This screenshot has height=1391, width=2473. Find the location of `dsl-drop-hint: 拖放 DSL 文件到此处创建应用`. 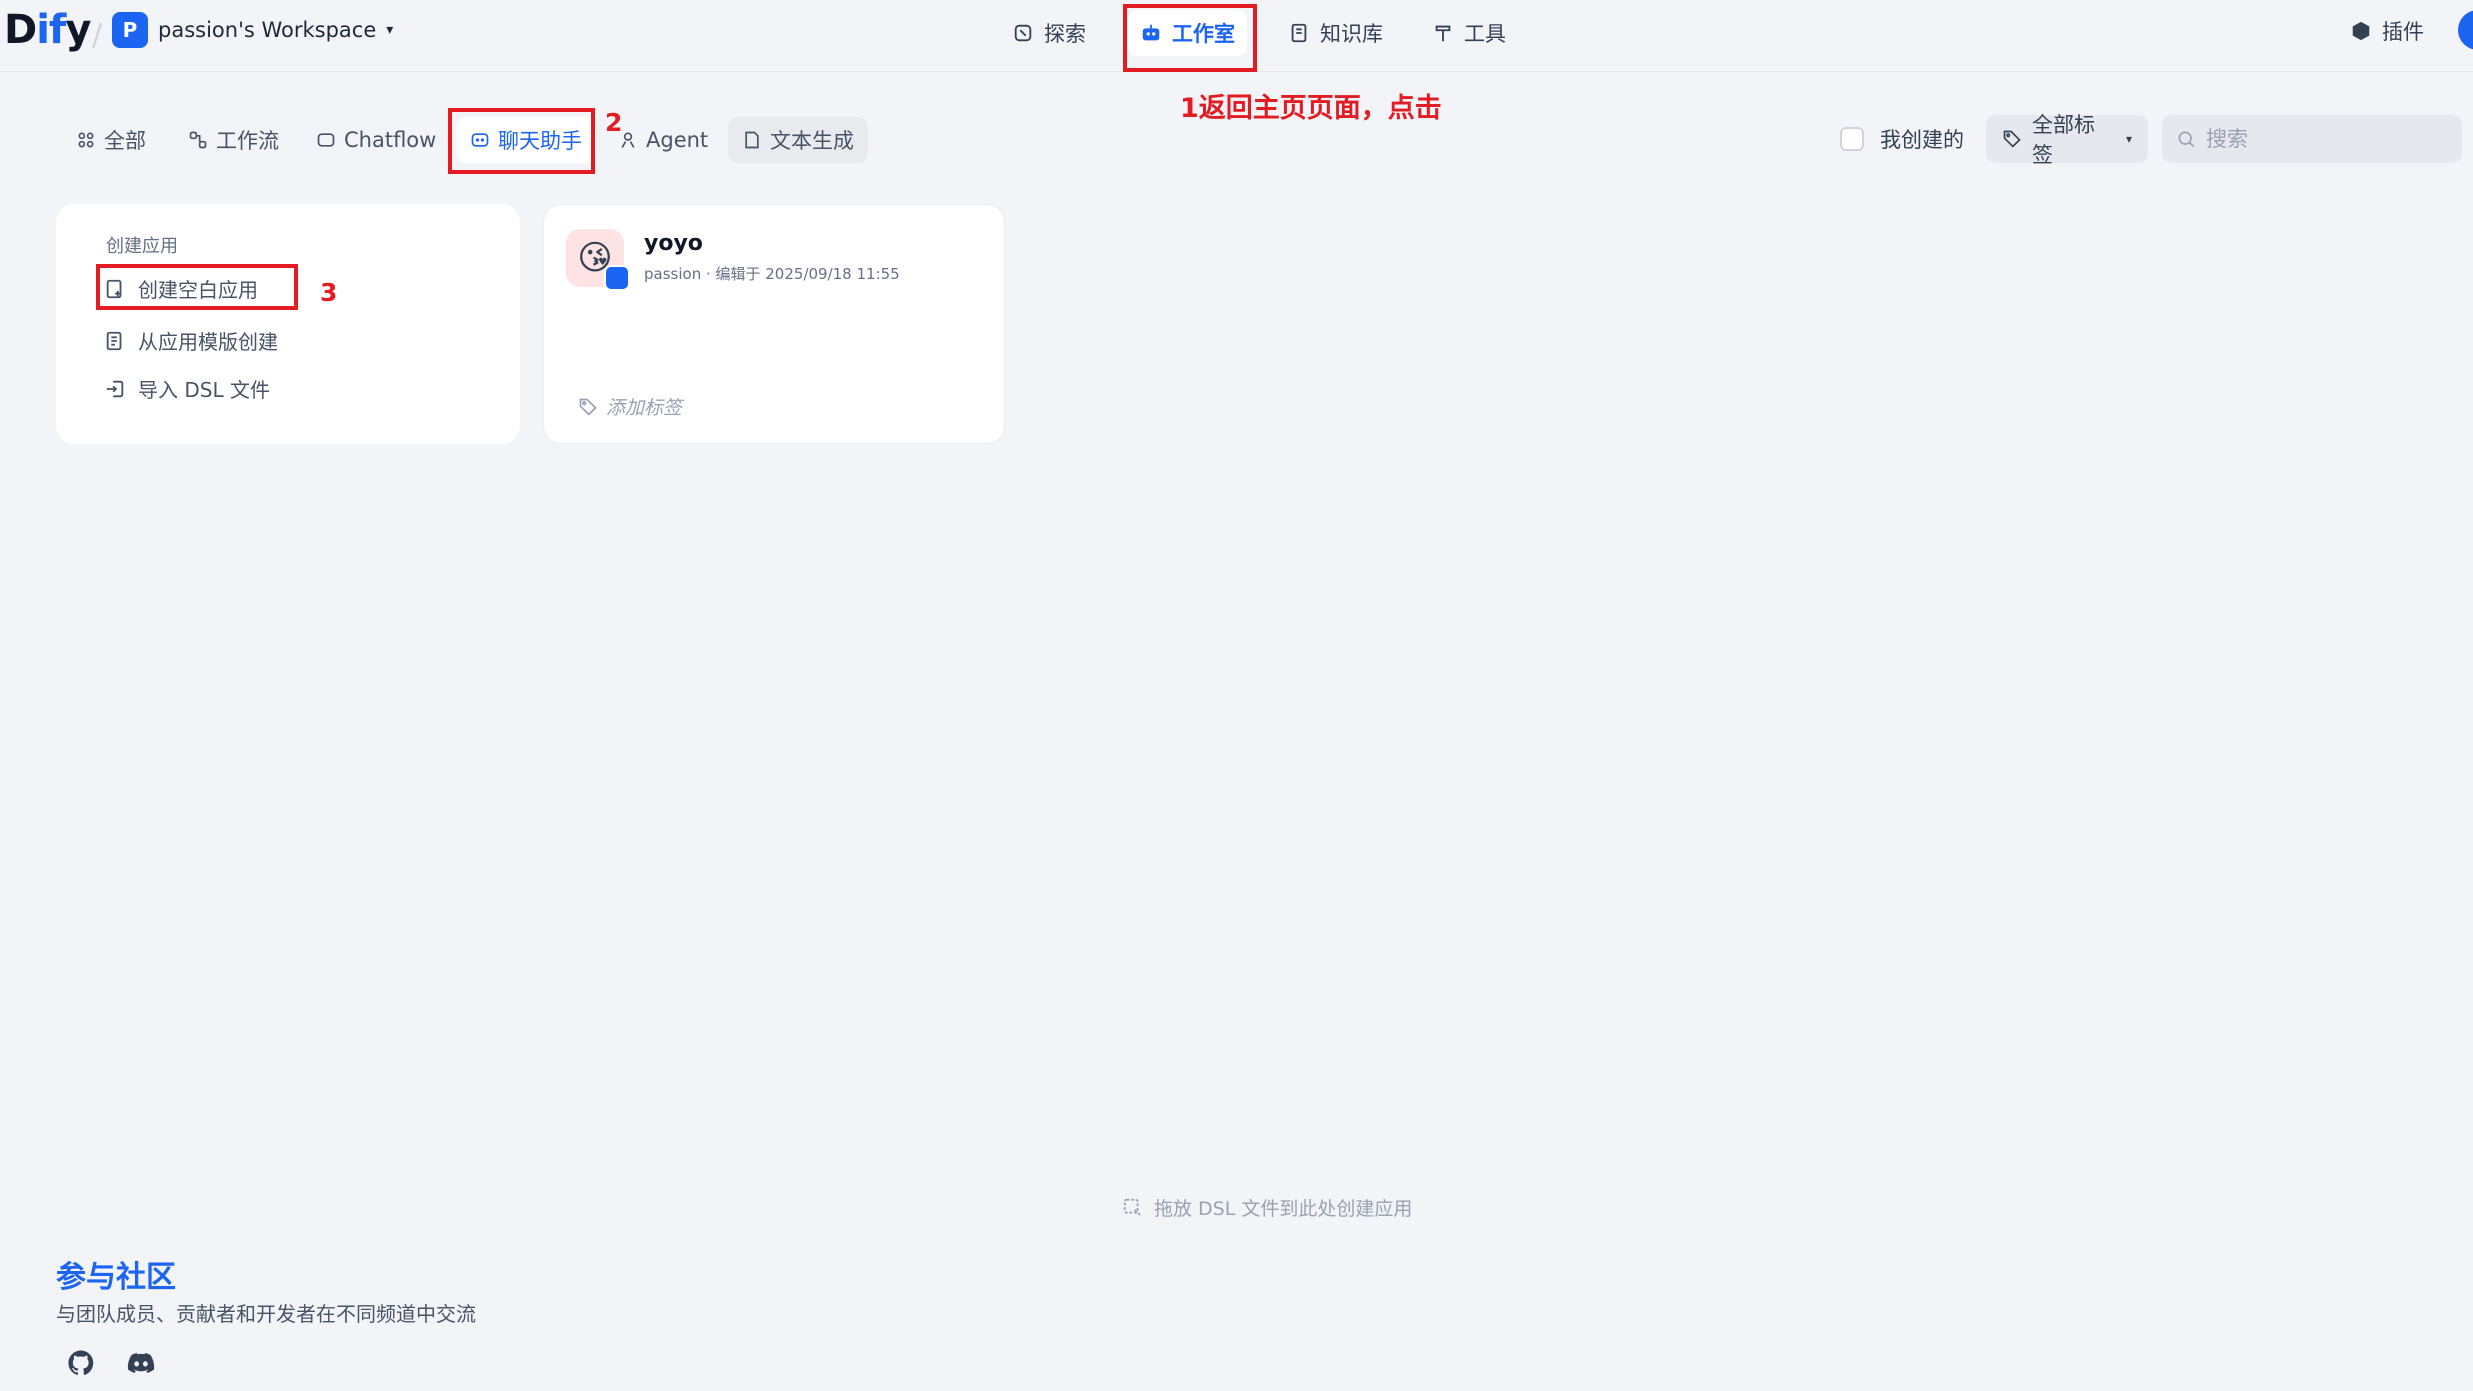

dsl-drop-hint: 拖放 DSL 文件到此处创建应用 is located at coordinates (1267, 1207).